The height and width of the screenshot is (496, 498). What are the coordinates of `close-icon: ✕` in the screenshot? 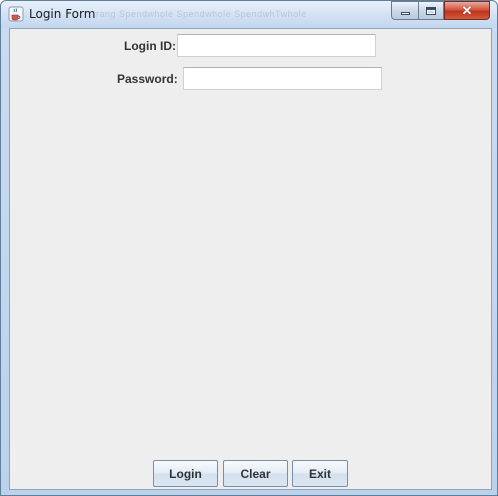 It's located at (467, 10).